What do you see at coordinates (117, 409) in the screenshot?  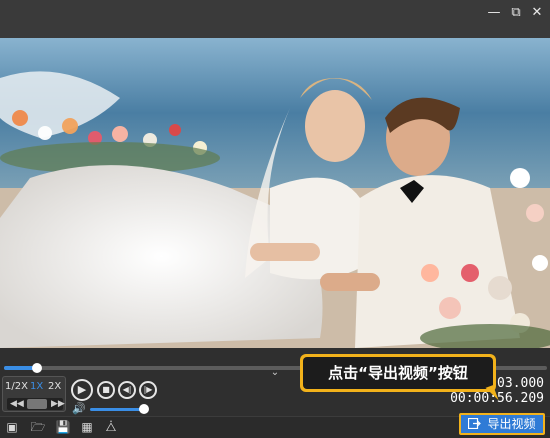 I see `volume-slider` at bounding box center [117, 409].